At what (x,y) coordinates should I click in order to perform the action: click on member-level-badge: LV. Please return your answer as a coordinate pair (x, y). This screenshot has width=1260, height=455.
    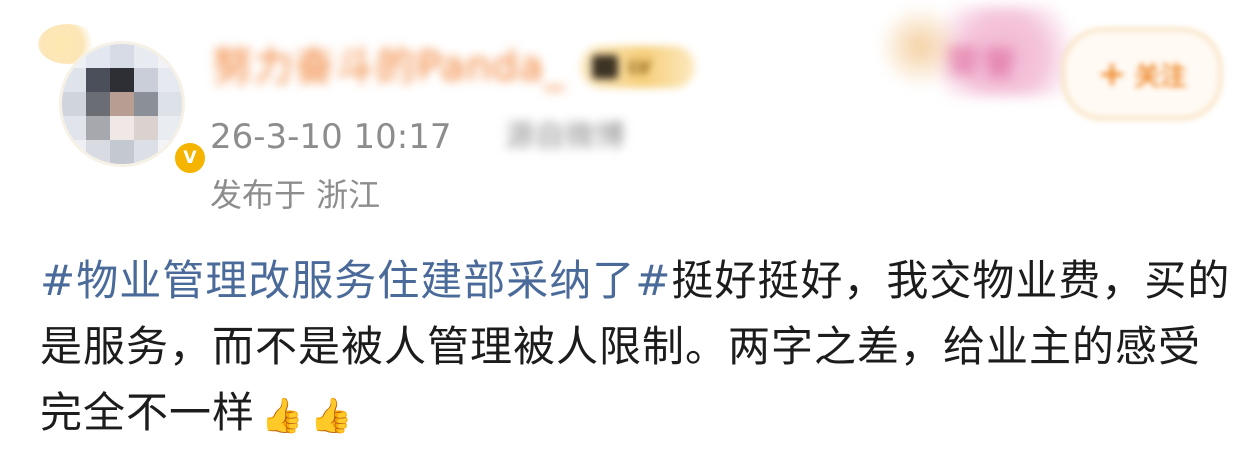
    Looking at the image, I should click on (637, 67).